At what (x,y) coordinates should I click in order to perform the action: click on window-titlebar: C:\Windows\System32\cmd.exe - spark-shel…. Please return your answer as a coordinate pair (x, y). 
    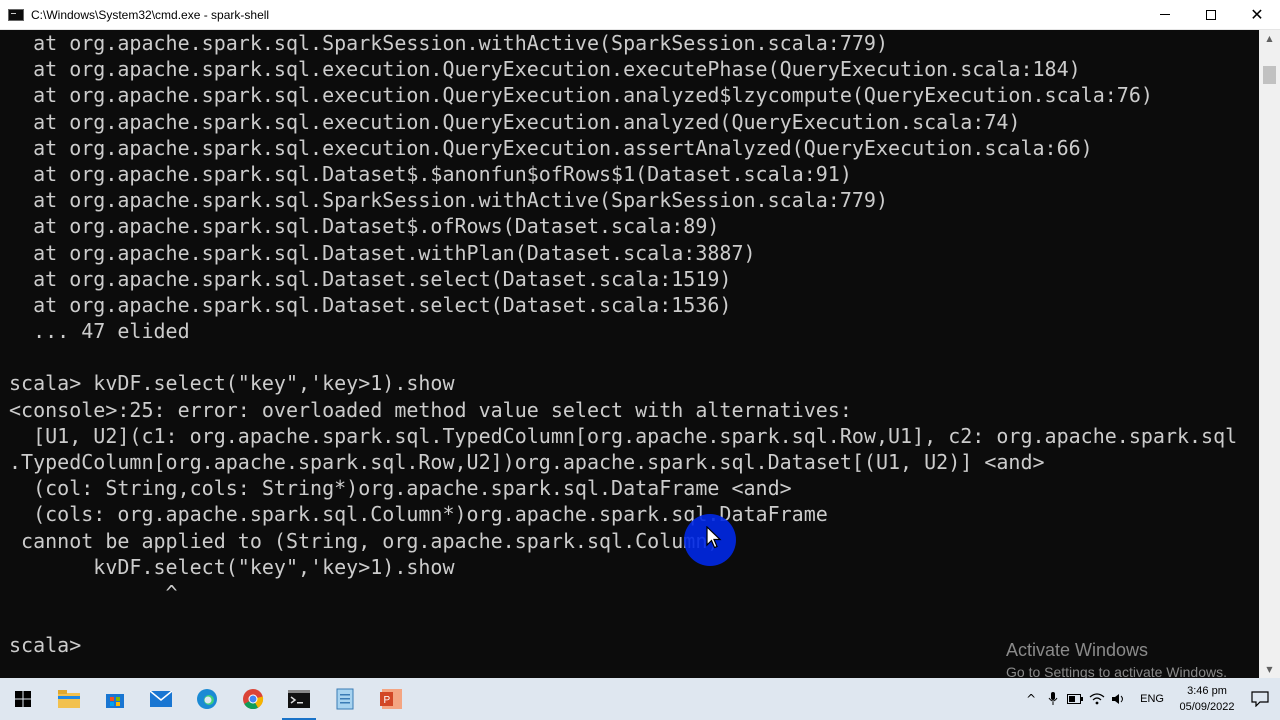
    Looking at the image, I should click on (640, 15).